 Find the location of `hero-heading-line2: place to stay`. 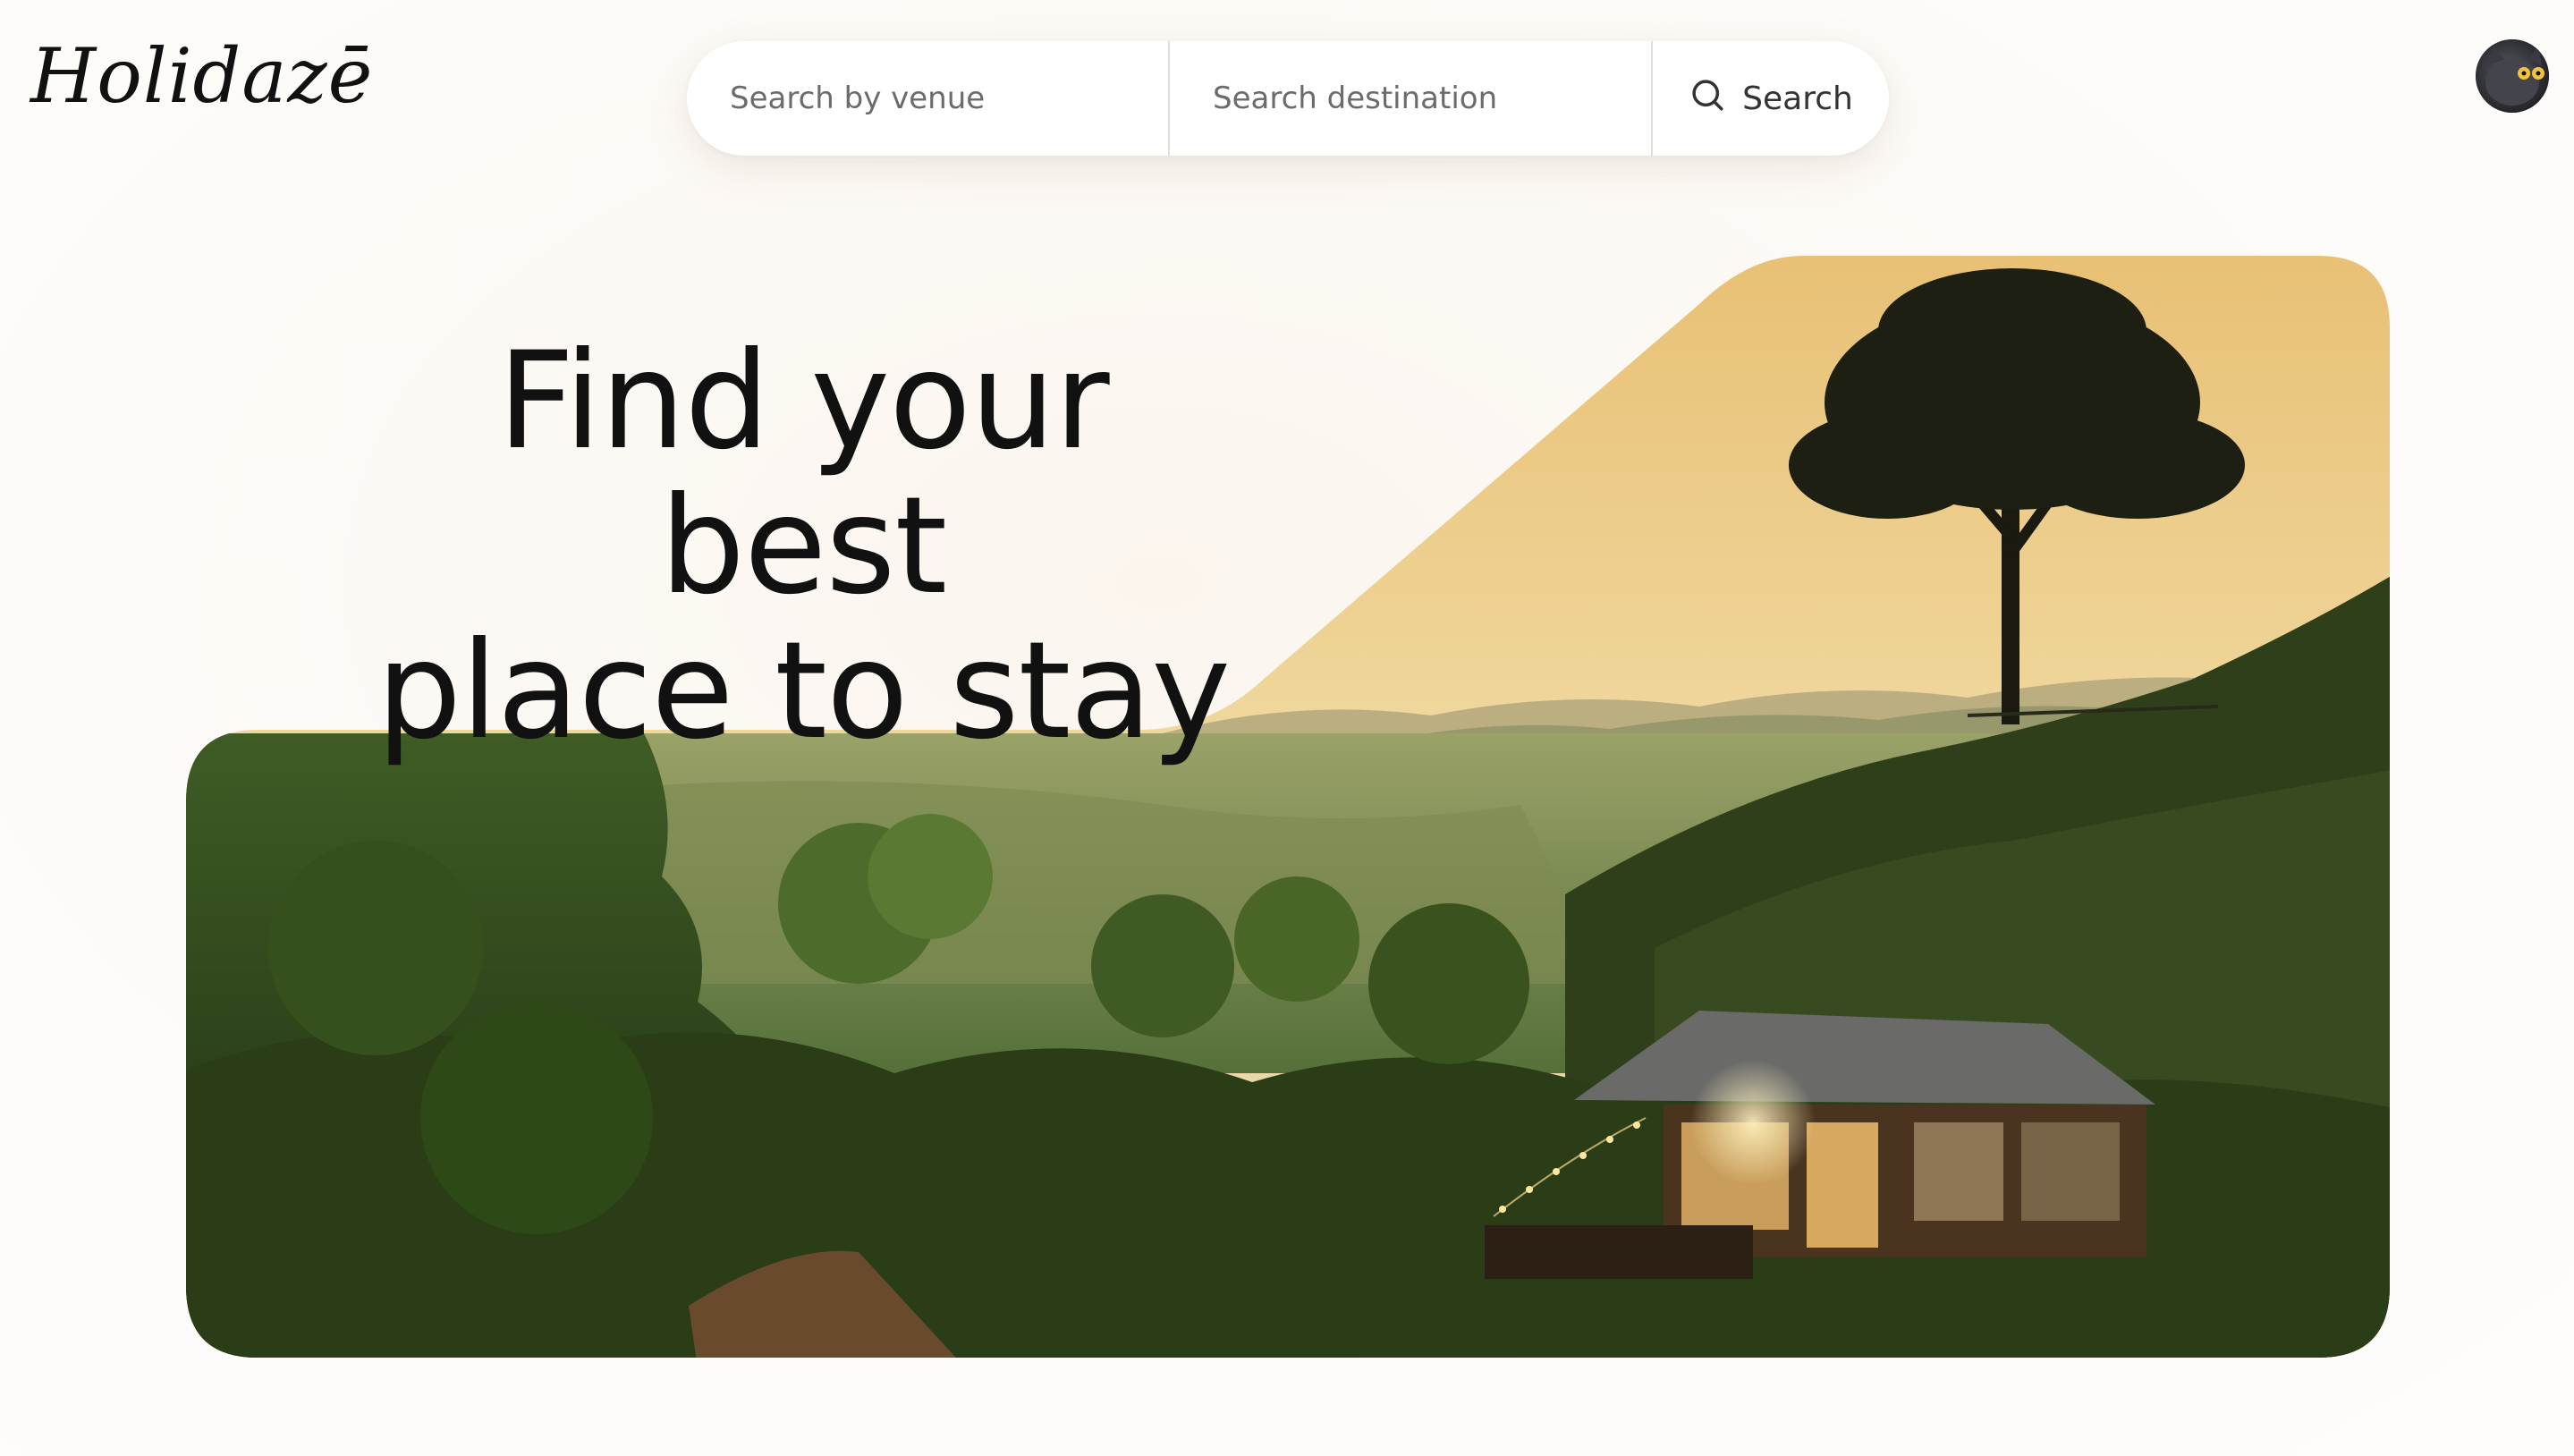

hero-heading-line2: place to stay is located at coordinates (803, 691).